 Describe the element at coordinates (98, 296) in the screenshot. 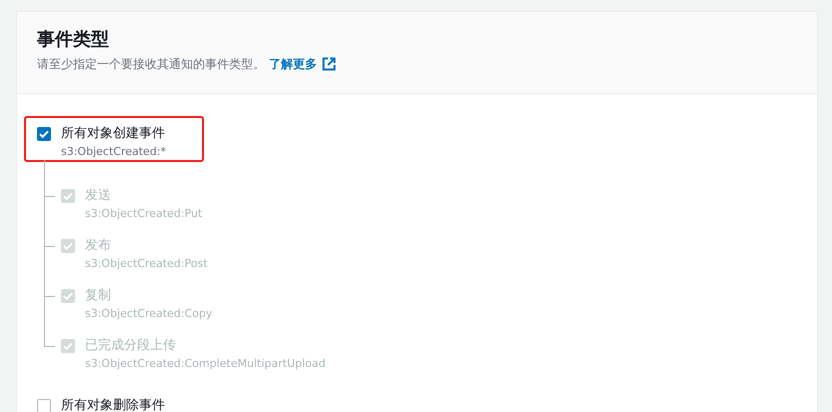

I see `option-label: 复制` at that location.